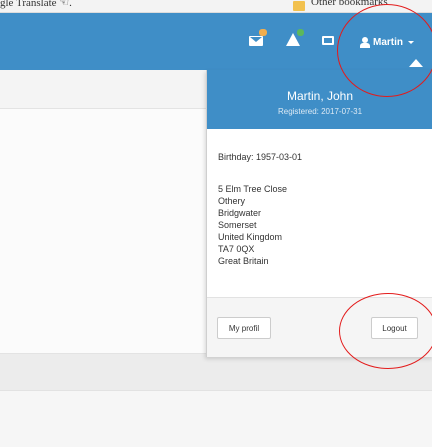 Image resolution: width=432 pixels, height=447 pixels. Describe the element at coordinates (385, 331) in the screenshot. I see `annotation-circle-logout` at that location.